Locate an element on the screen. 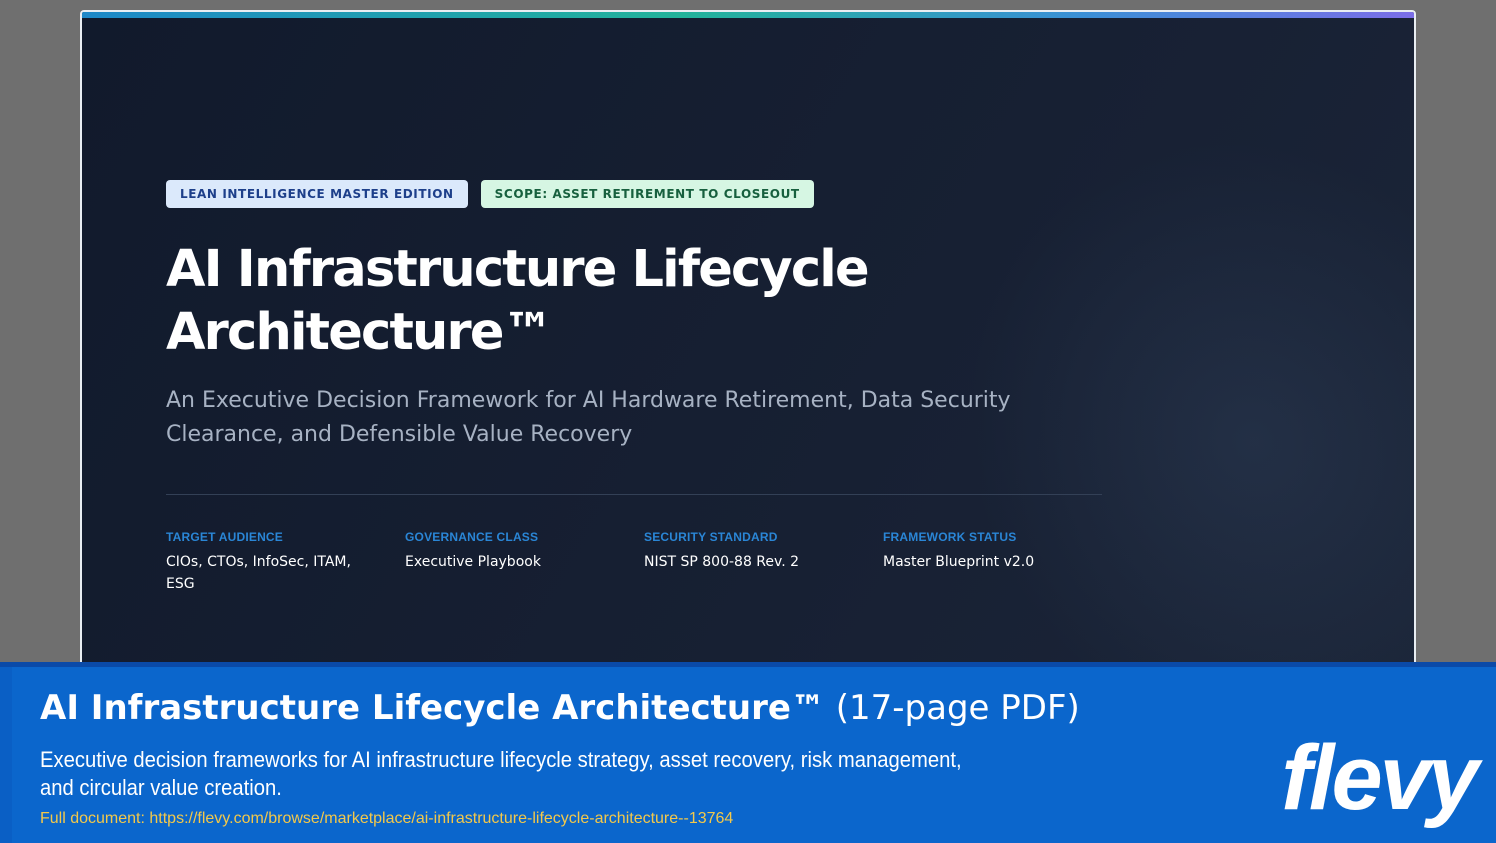 This screenshot has height=843, width=1496. meta-security-standard: SECURITY STANDARD NIST SP 800-88 Rev. 2 is located at coordinates (763, 562).